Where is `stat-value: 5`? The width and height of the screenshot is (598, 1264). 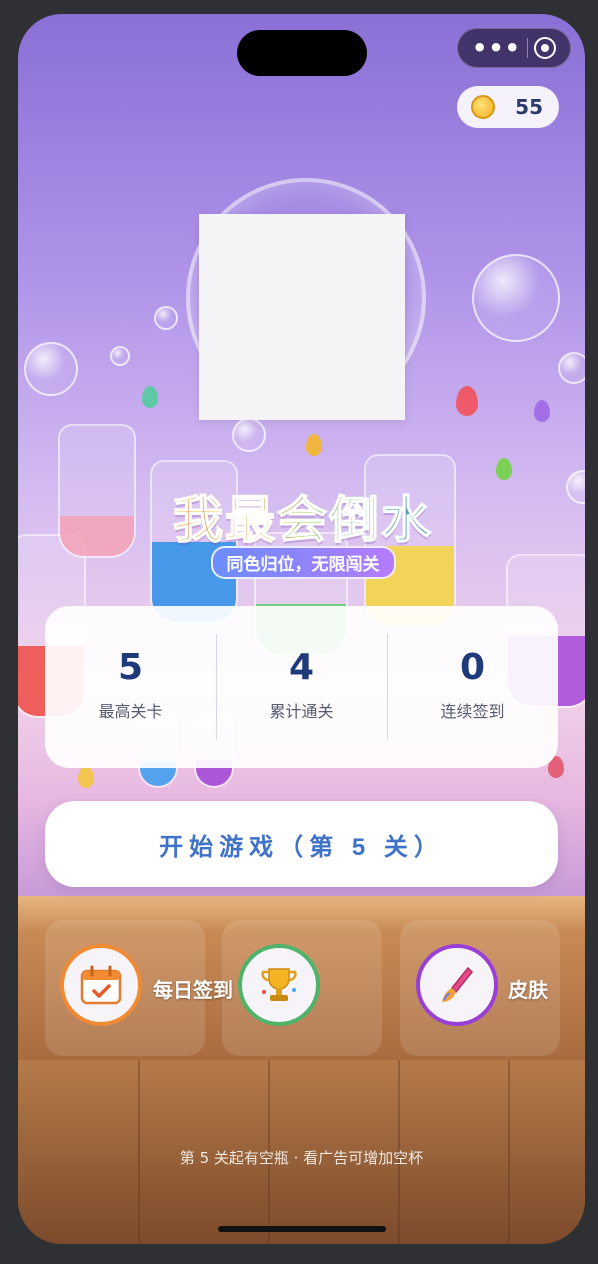
stat-value: 5 is located at coordinates (130, 667).